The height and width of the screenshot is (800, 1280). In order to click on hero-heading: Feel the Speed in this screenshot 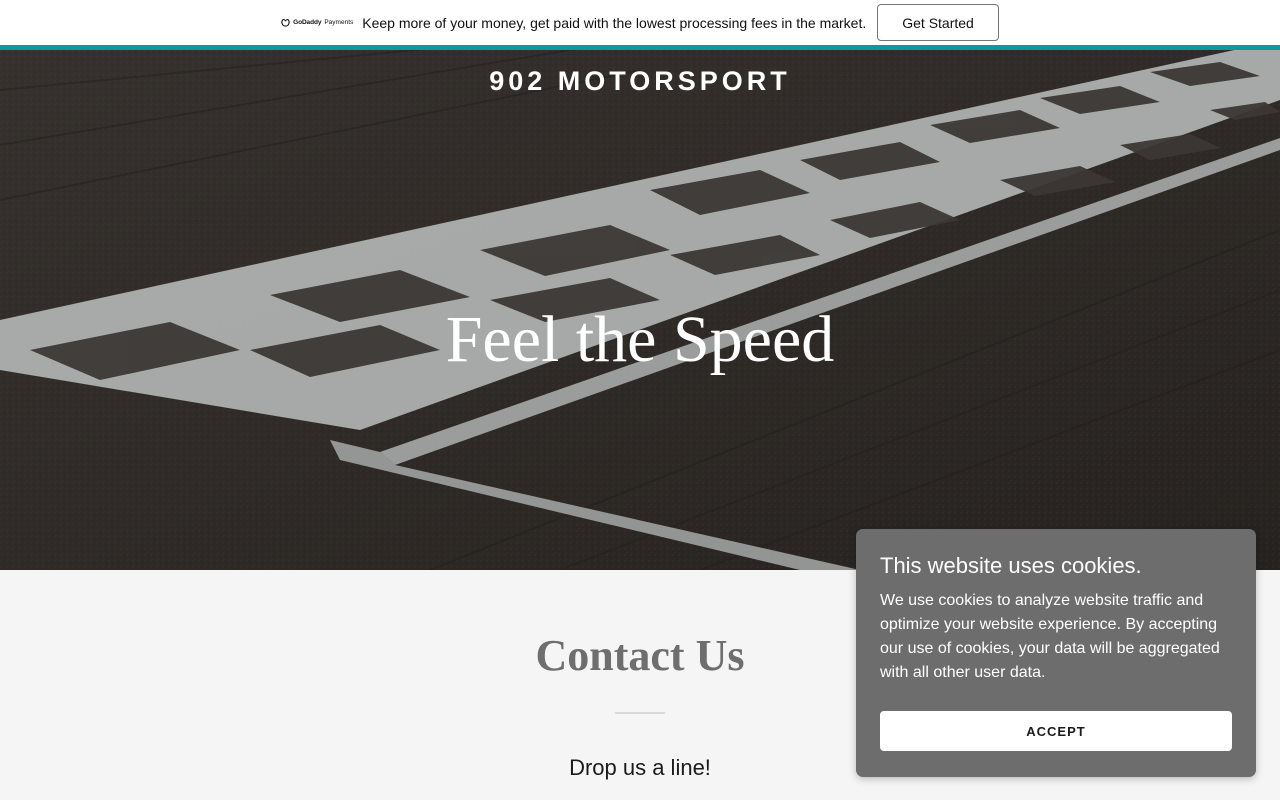, I will do `click(640, 339)`.